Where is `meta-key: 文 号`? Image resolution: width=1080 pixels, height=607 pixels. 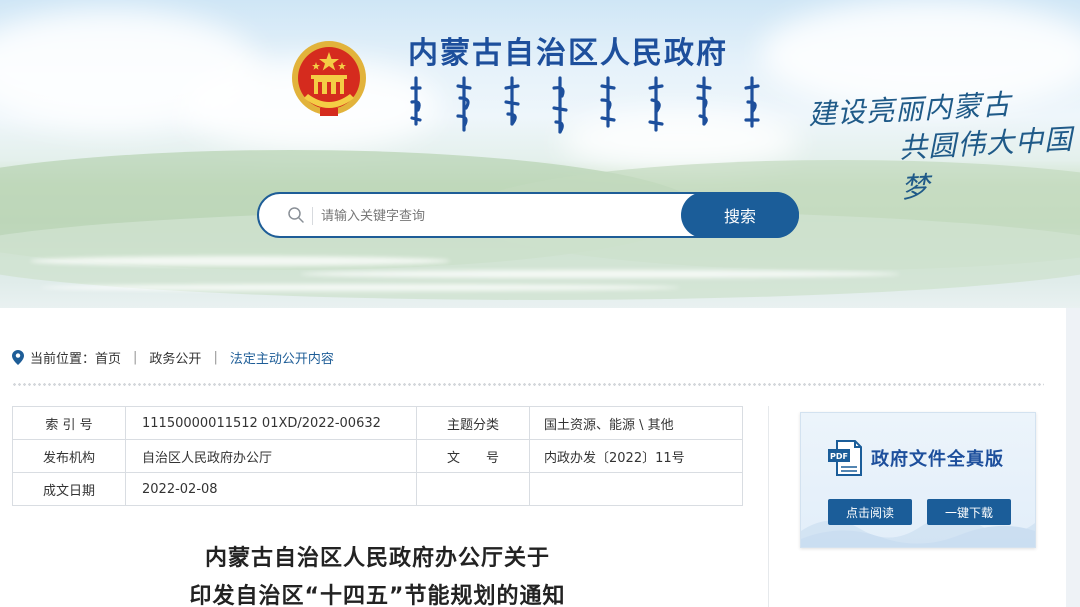 meta-key: 文 号 is located at coordinates (473, 456).